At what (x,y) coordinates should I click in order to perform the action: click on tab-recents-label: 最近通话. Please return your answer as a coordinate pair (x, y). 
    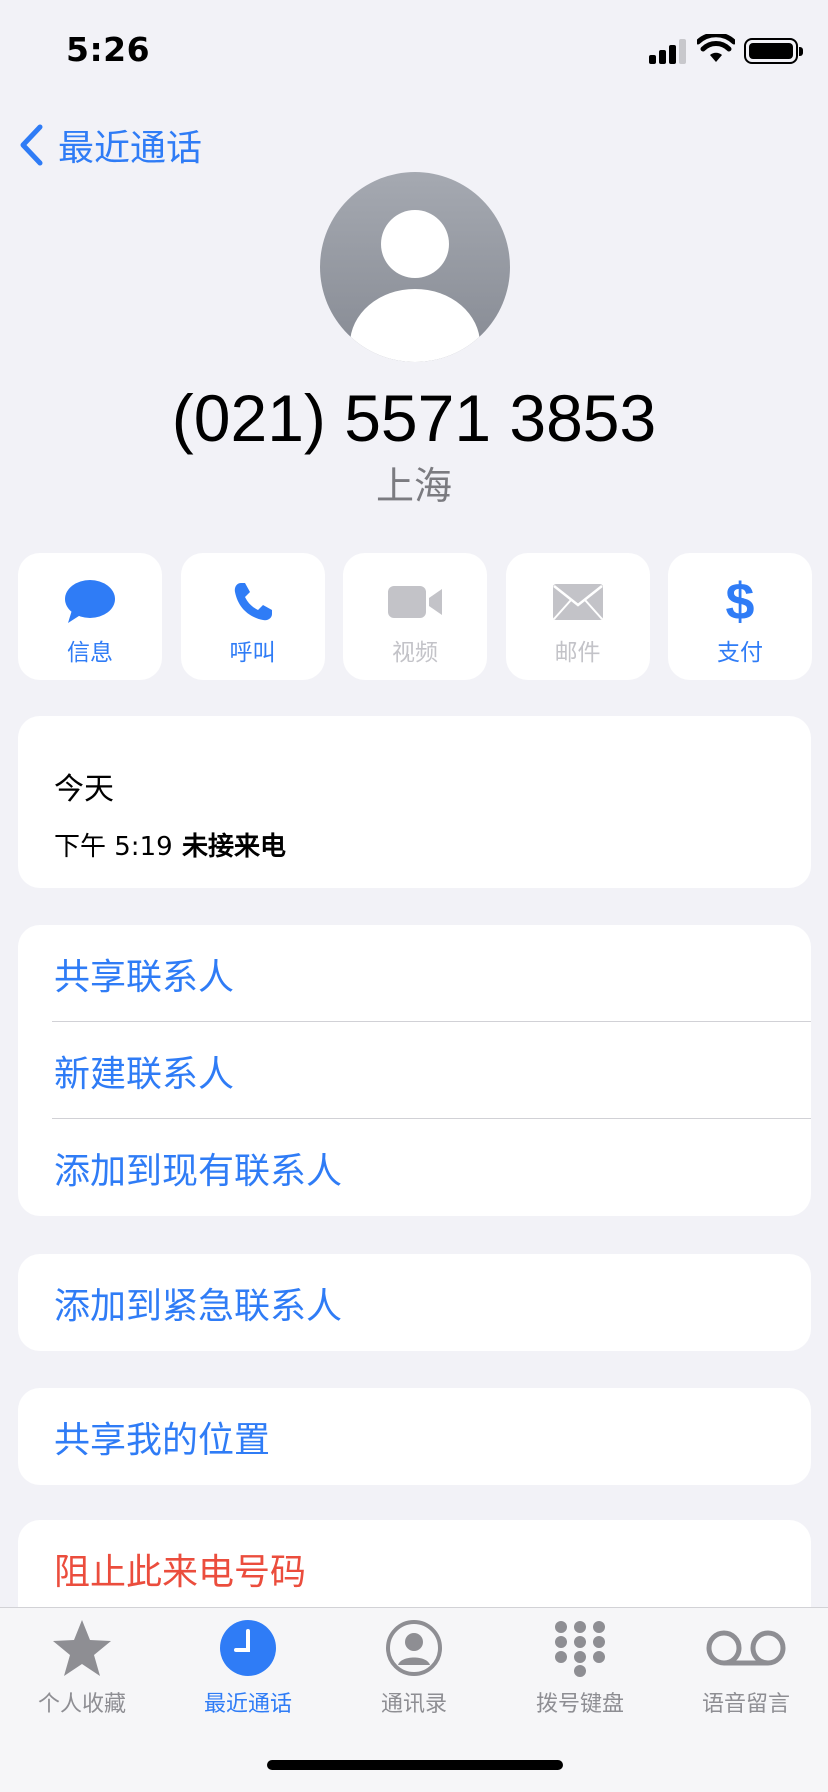
    Looking at the image, I should click on (247, 1704).